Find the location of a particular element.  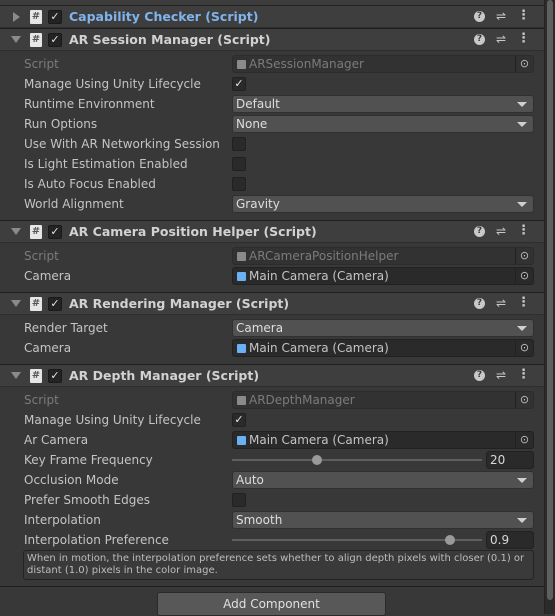

field-label: Script is located at coordinates (41, 256).